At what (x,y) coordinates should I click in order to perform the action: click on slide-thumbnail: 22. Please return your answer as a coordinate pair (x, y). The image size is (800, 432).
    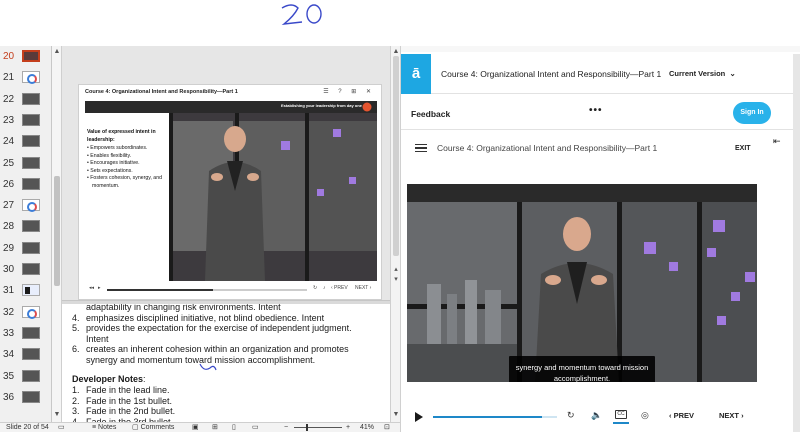
    Looking at the image, I should click on (25, 102).